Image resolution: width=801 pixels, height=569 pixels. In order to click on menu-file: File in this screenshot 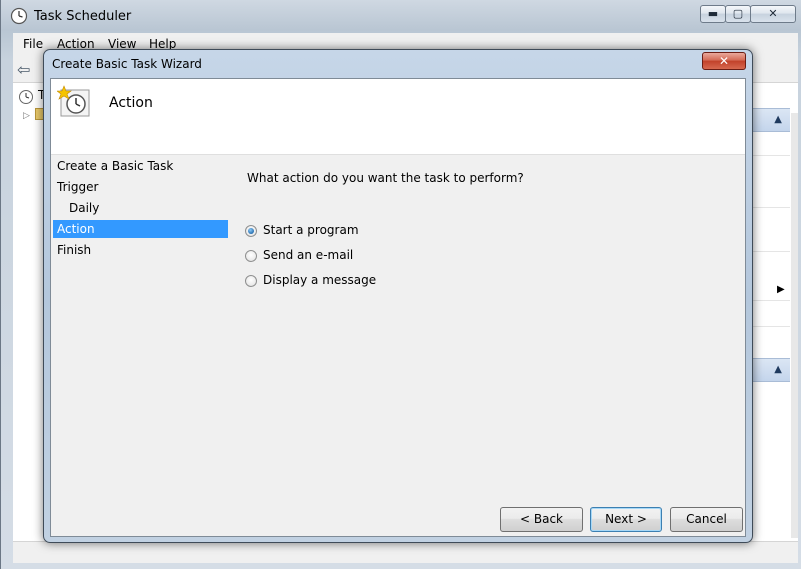, I will do `click(33, 44)`.